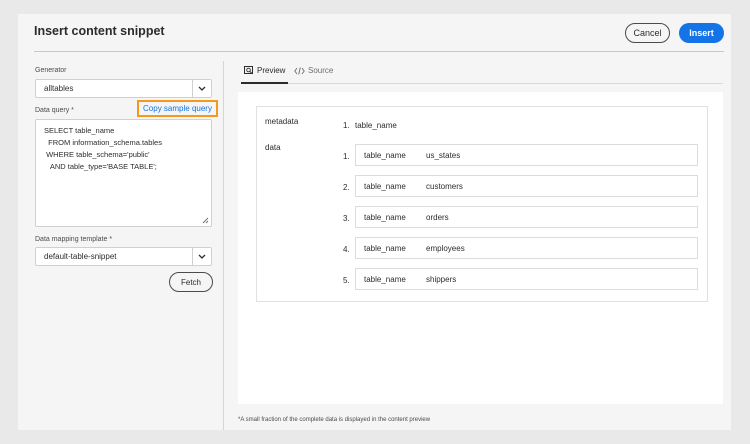  Describe the element at coordinates (441, 279) in the screenshot. I see `row-value: shippers` at that location.